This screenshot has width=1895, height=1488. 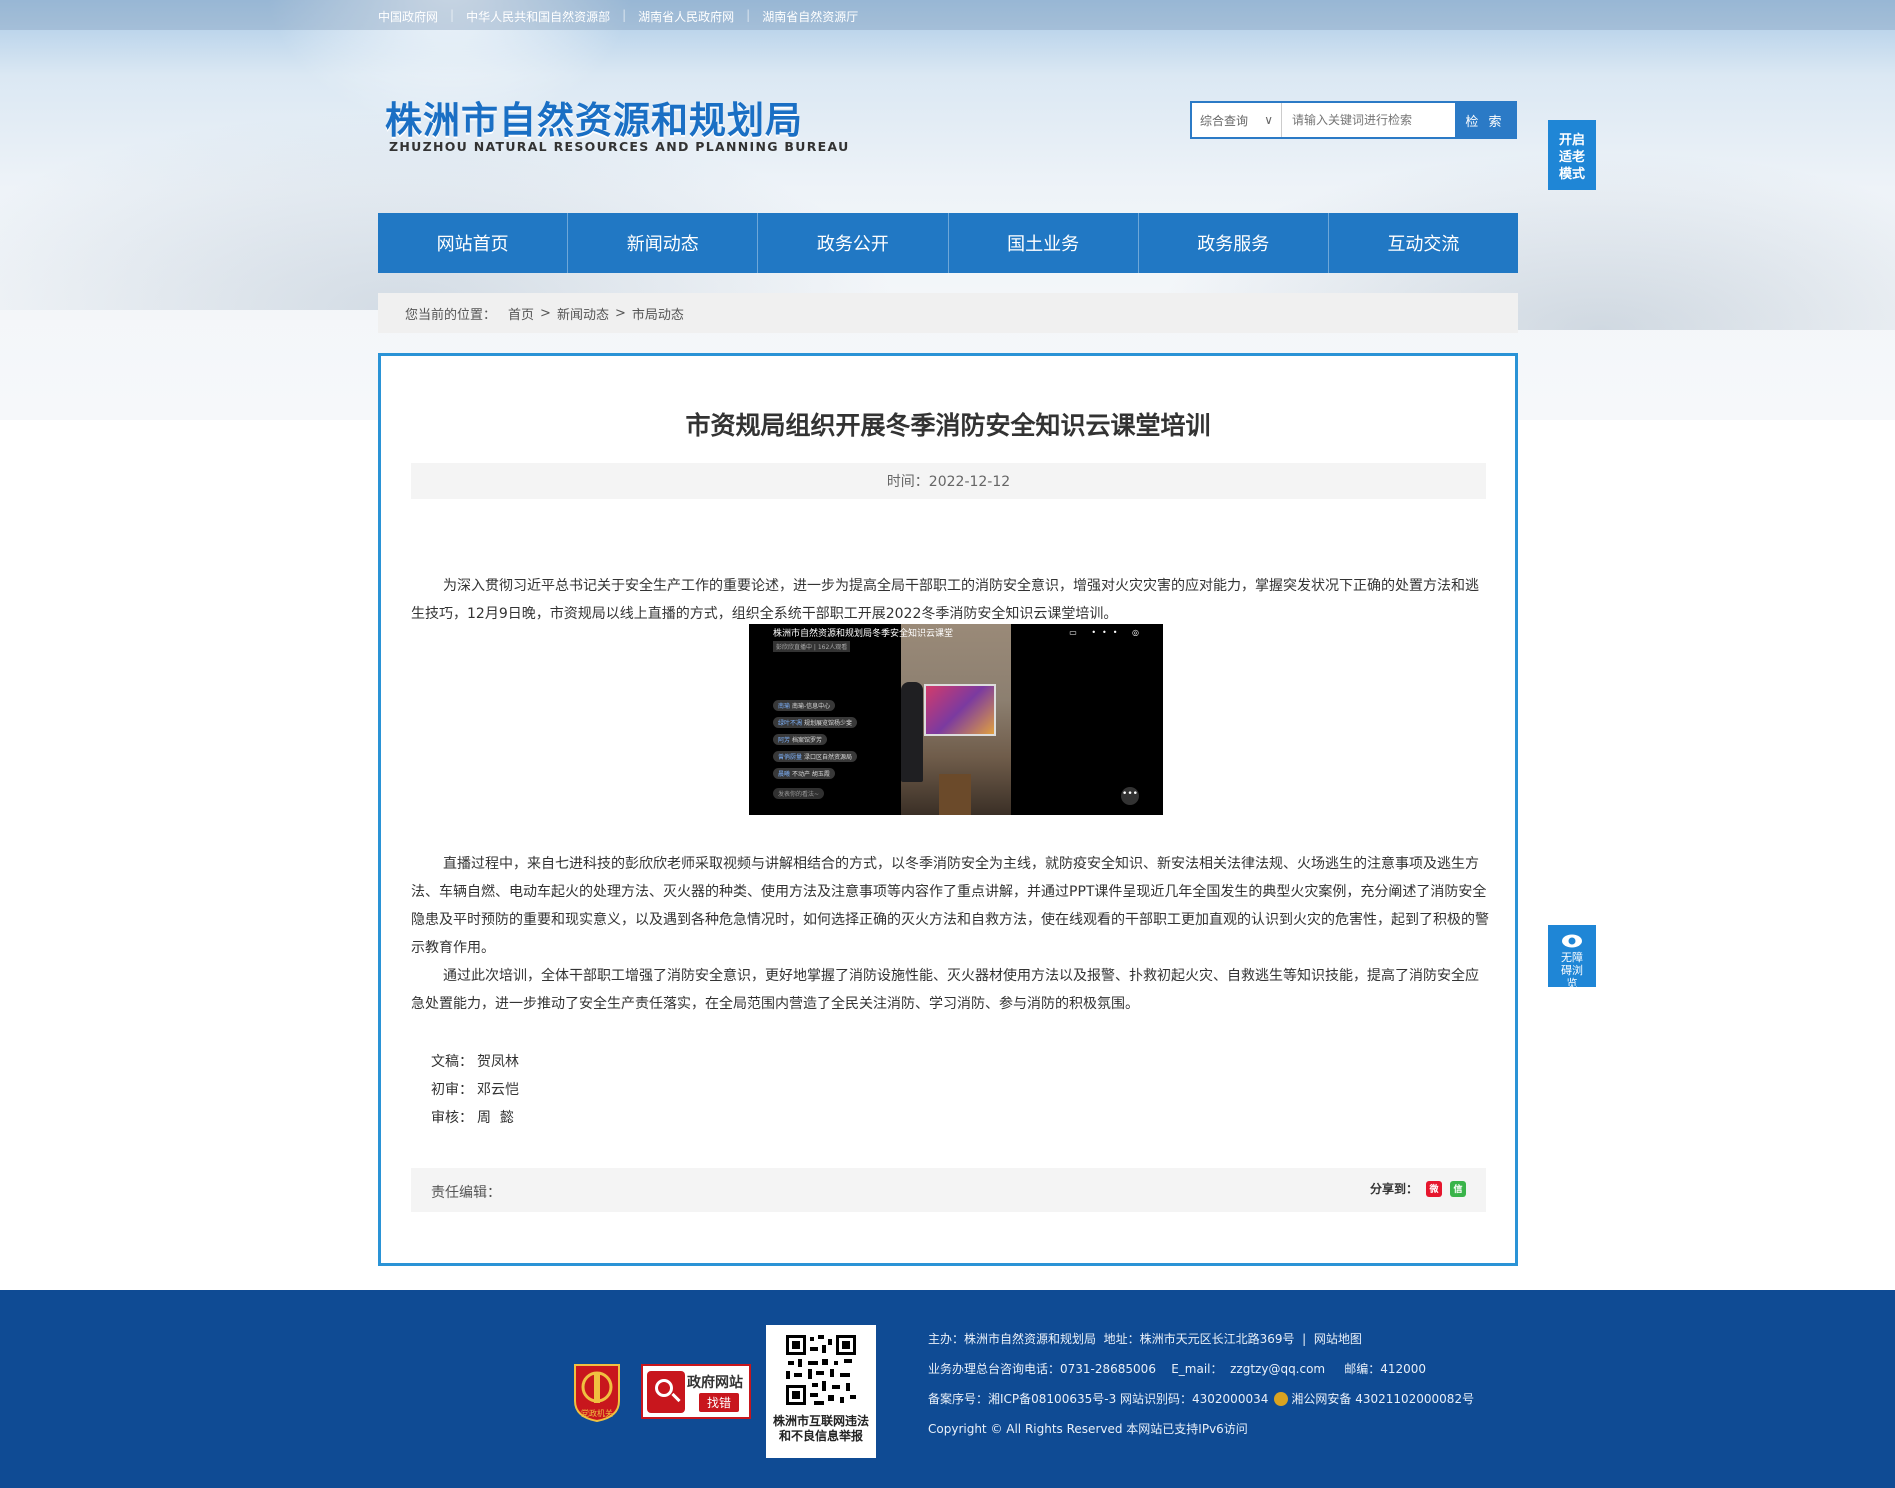 What do you see at coordinates (804, 773) in the screenshot?
I see `video-comment: 晨曦 不动产 胡玉霞` at bounding box center [804, 773].